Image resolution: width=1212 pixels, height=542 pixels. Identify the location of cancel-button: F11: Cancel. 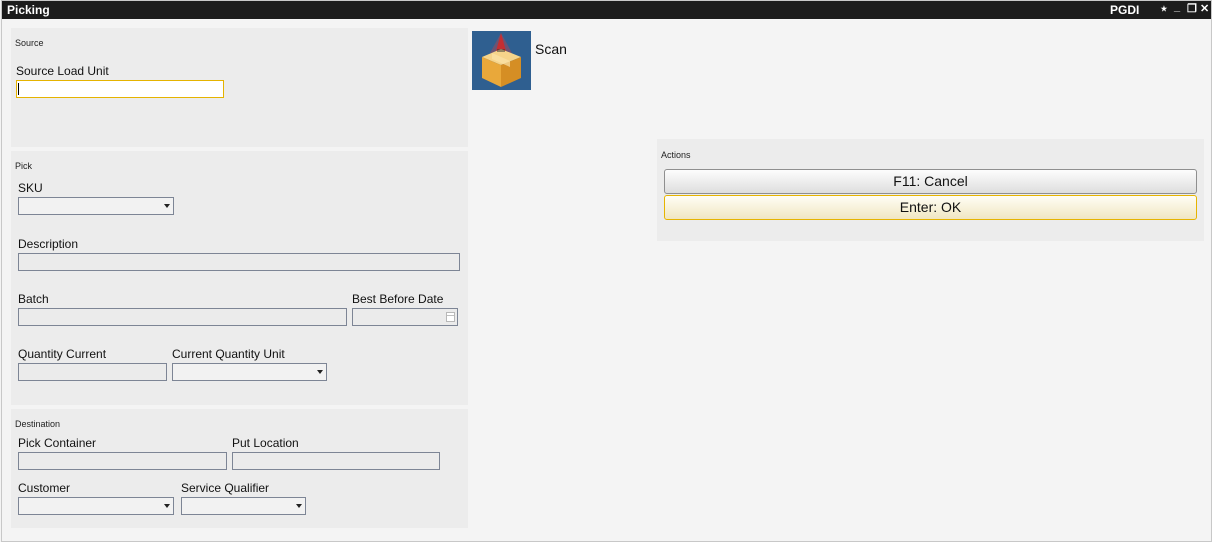
(930, 181).